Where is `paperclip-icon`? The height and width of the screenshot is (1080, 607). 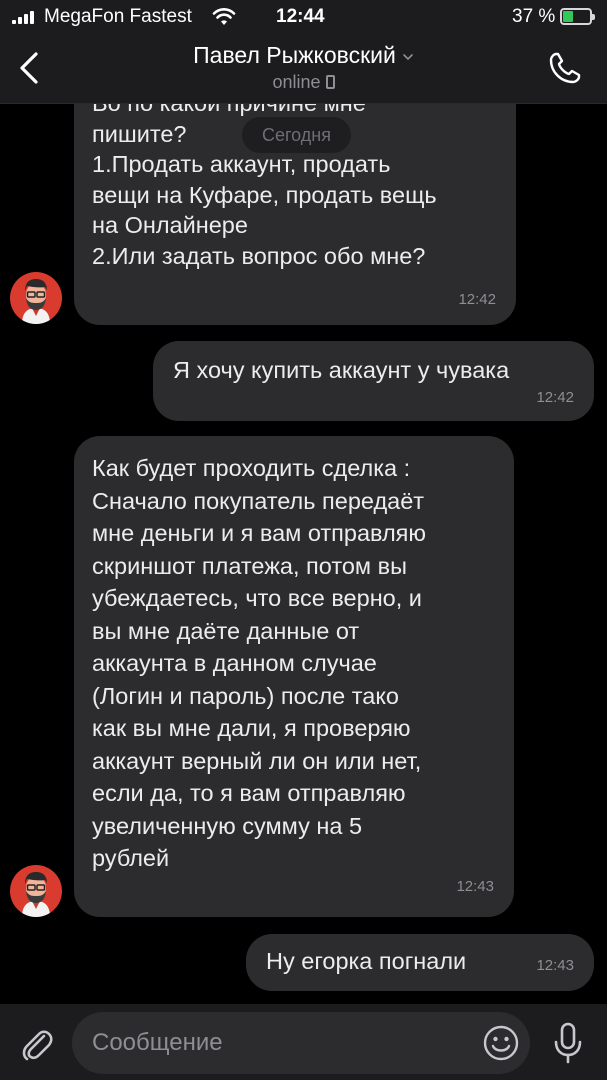
paperclip-icon is located at coordinates (36, 1042).